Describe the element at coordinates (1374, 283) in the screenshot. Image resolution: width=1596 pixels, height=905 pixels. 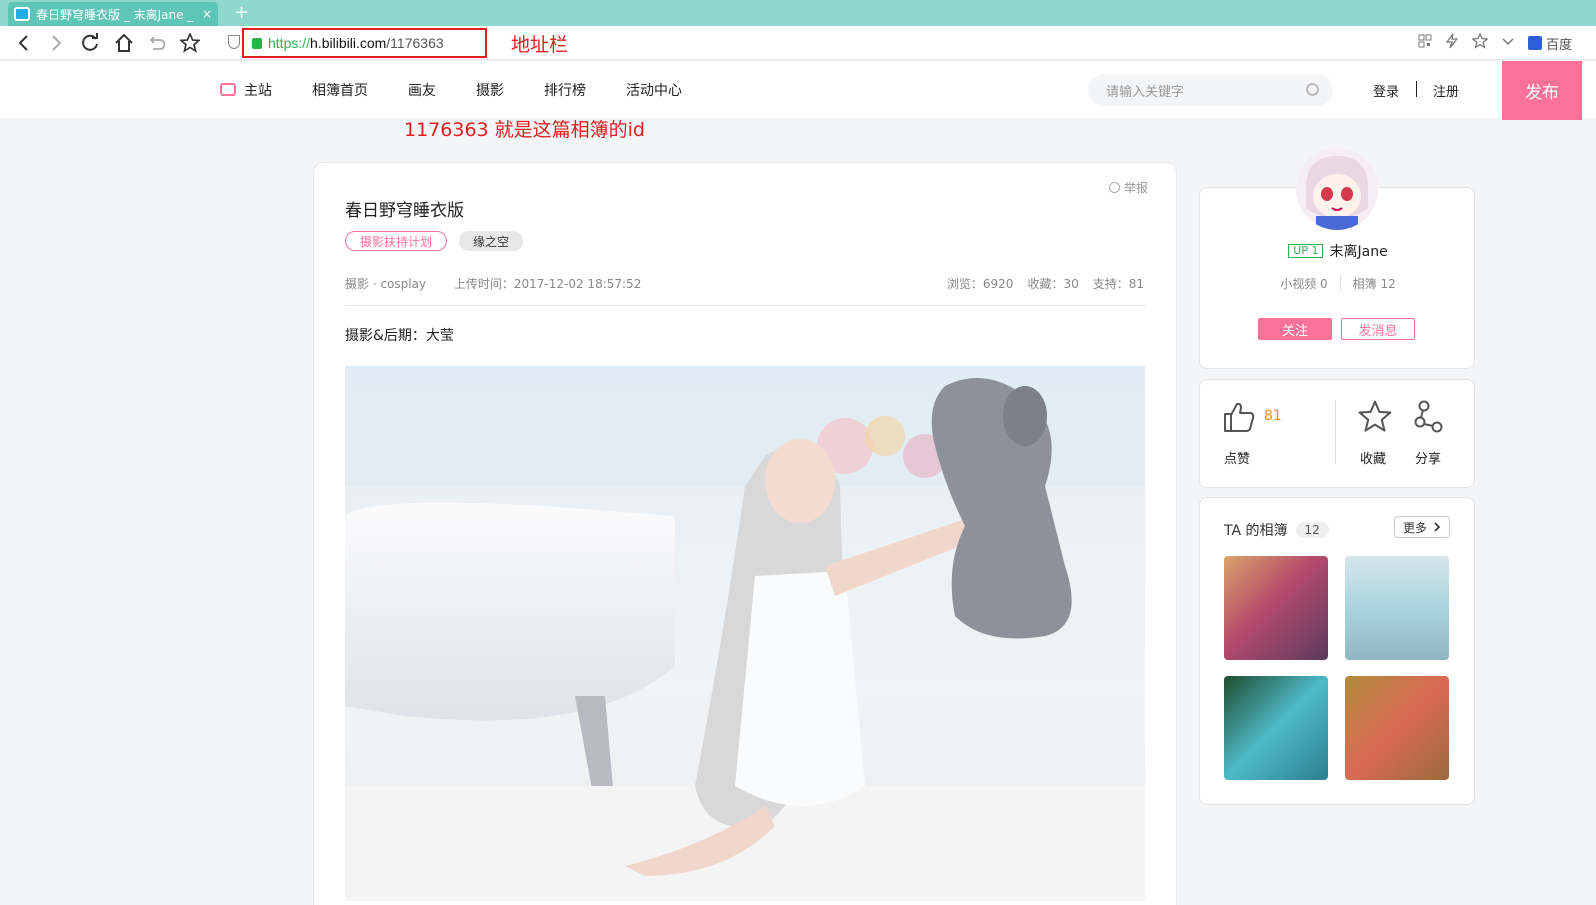
I see `album-count: 相簿 12` at that location.